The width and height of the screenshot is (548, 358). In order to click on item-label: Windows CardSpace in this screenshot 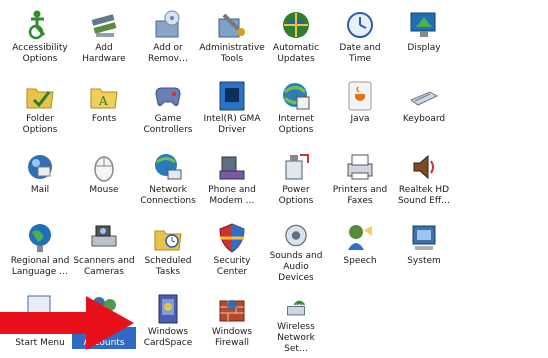, I will do `click(168, 337)`.